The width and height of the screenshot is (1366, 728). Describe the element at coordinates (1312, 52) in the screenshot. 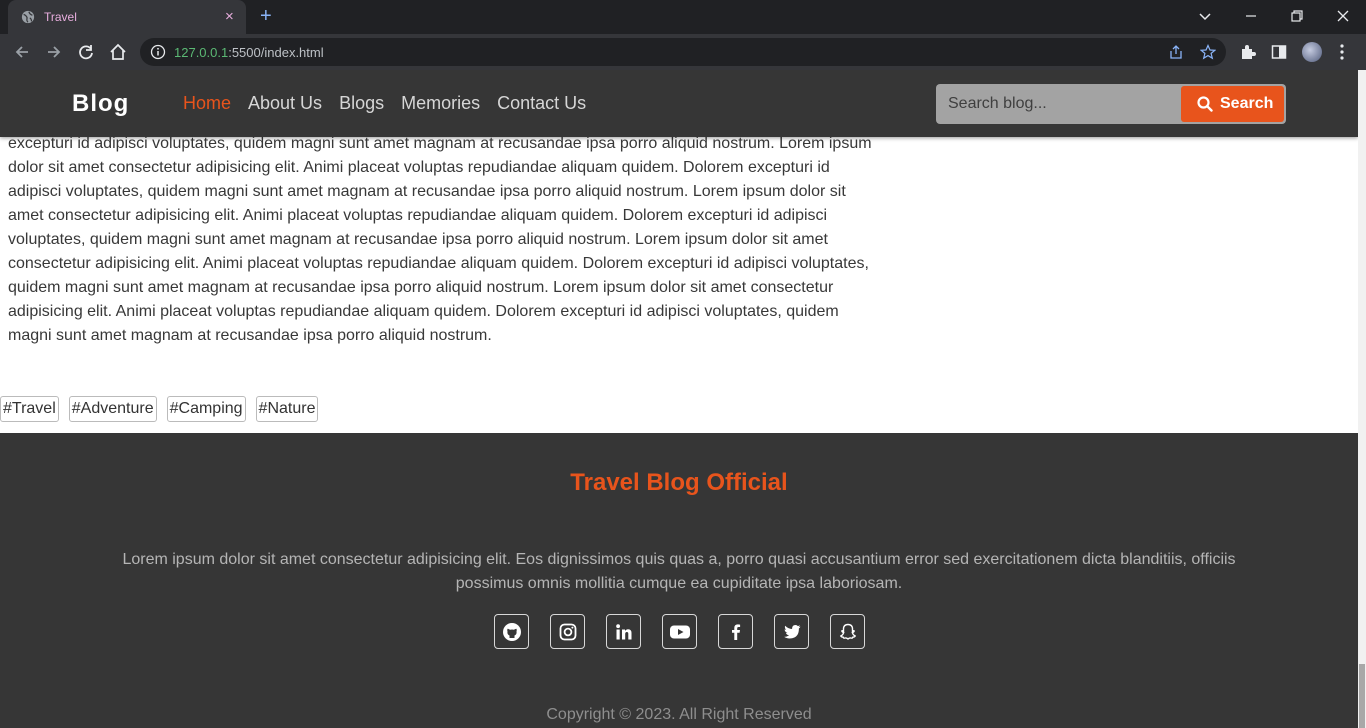

I see `profile-avatar` at that location.